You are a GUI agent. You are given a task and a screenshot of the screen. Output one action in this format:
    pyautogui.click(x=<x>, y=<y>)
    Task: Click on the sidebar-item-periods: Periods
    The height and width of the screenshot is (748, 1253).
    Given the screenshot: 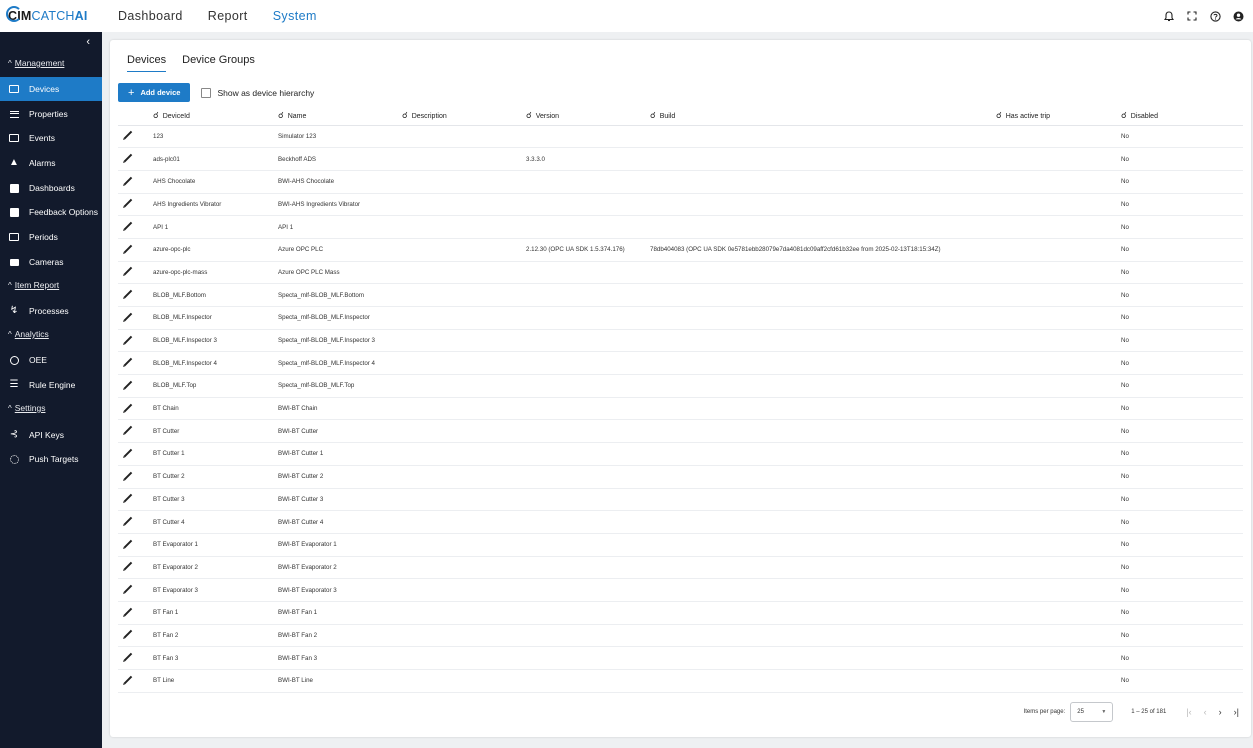 What is the action you would take?
    pyautogui.click(x=51, y=237)
    